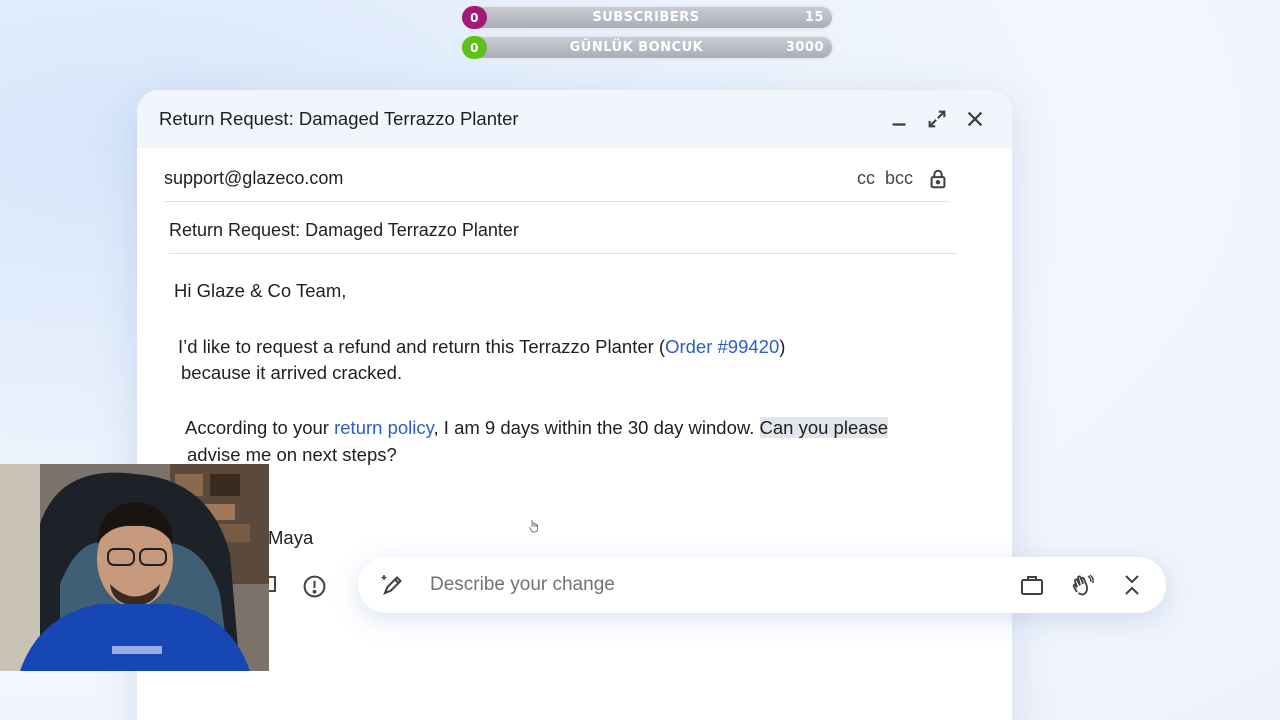  I want to click on webcam-overlay, so click(134, 567).